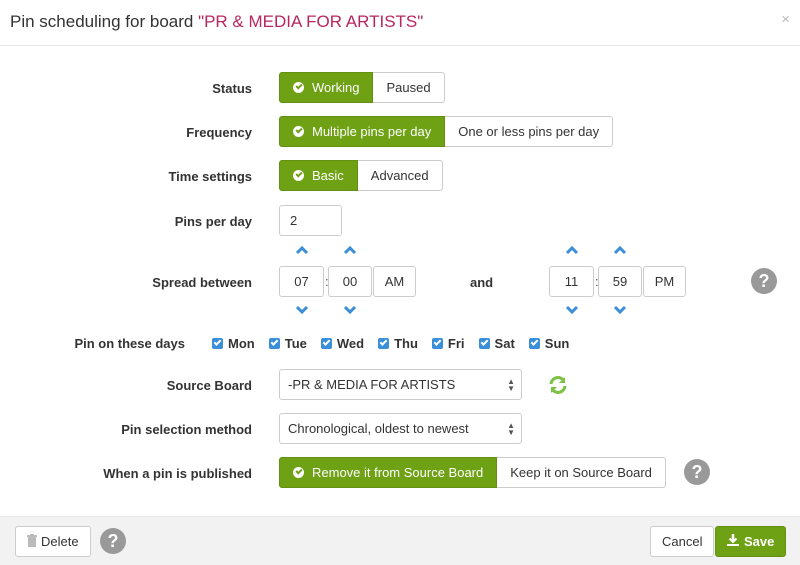 Image resolution: width=800 pixels, height=565 pixels. I want to click on frequency-multiple-button: Multiple pins per day, so click(362, 131).